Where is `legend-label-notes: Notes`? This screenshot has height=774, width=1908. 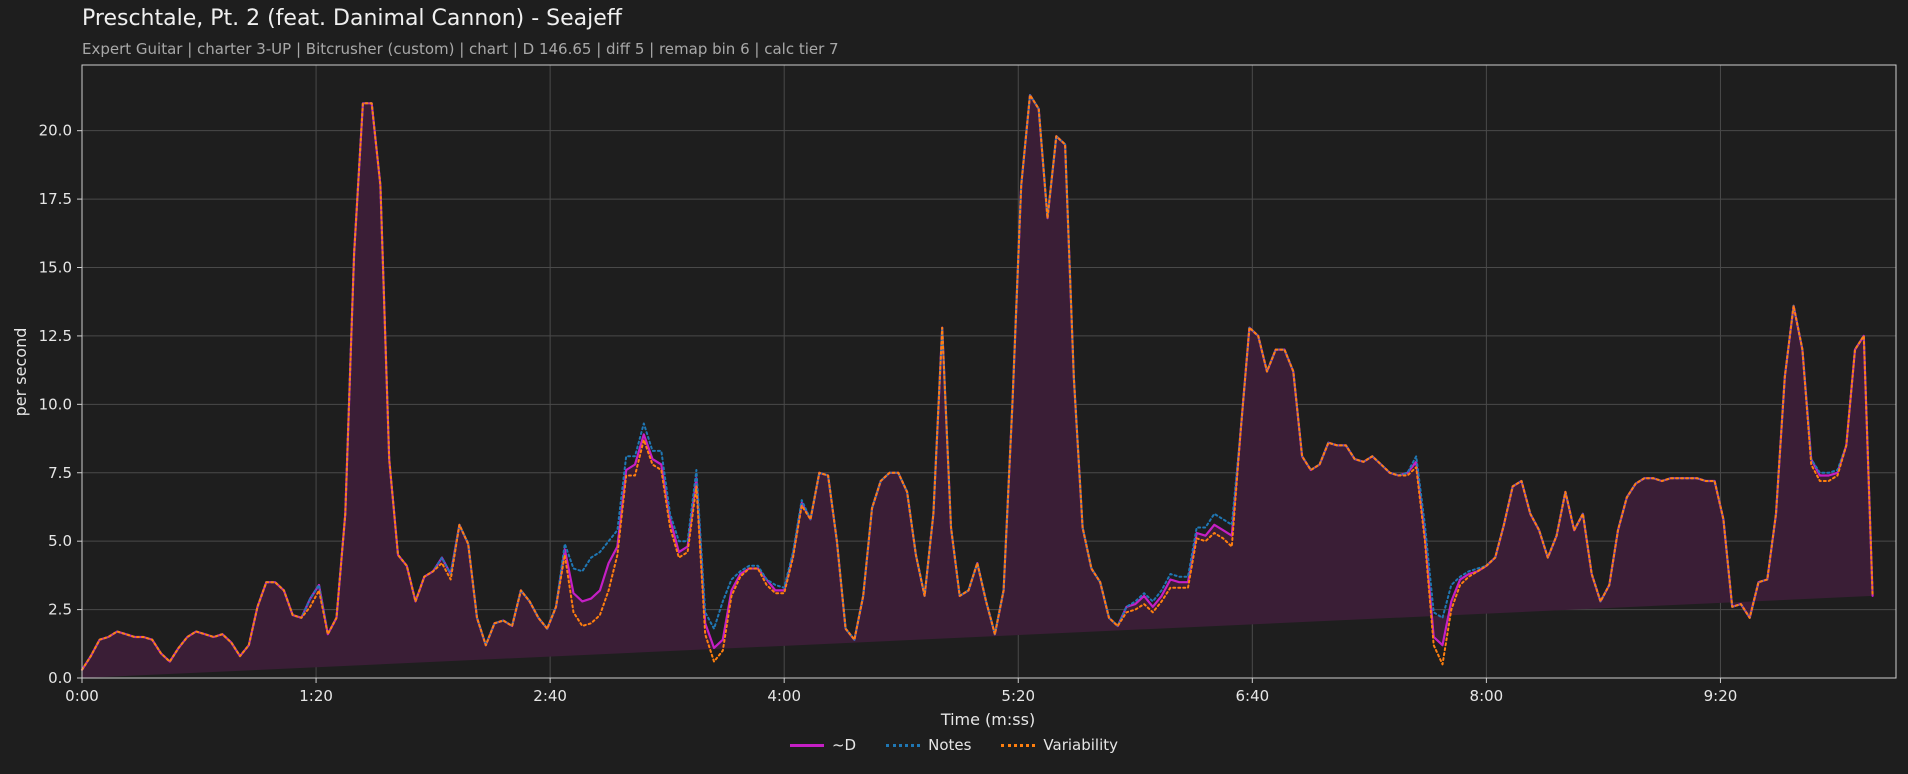 legend-label-notes: Notes is located at coordinates (950, 745).